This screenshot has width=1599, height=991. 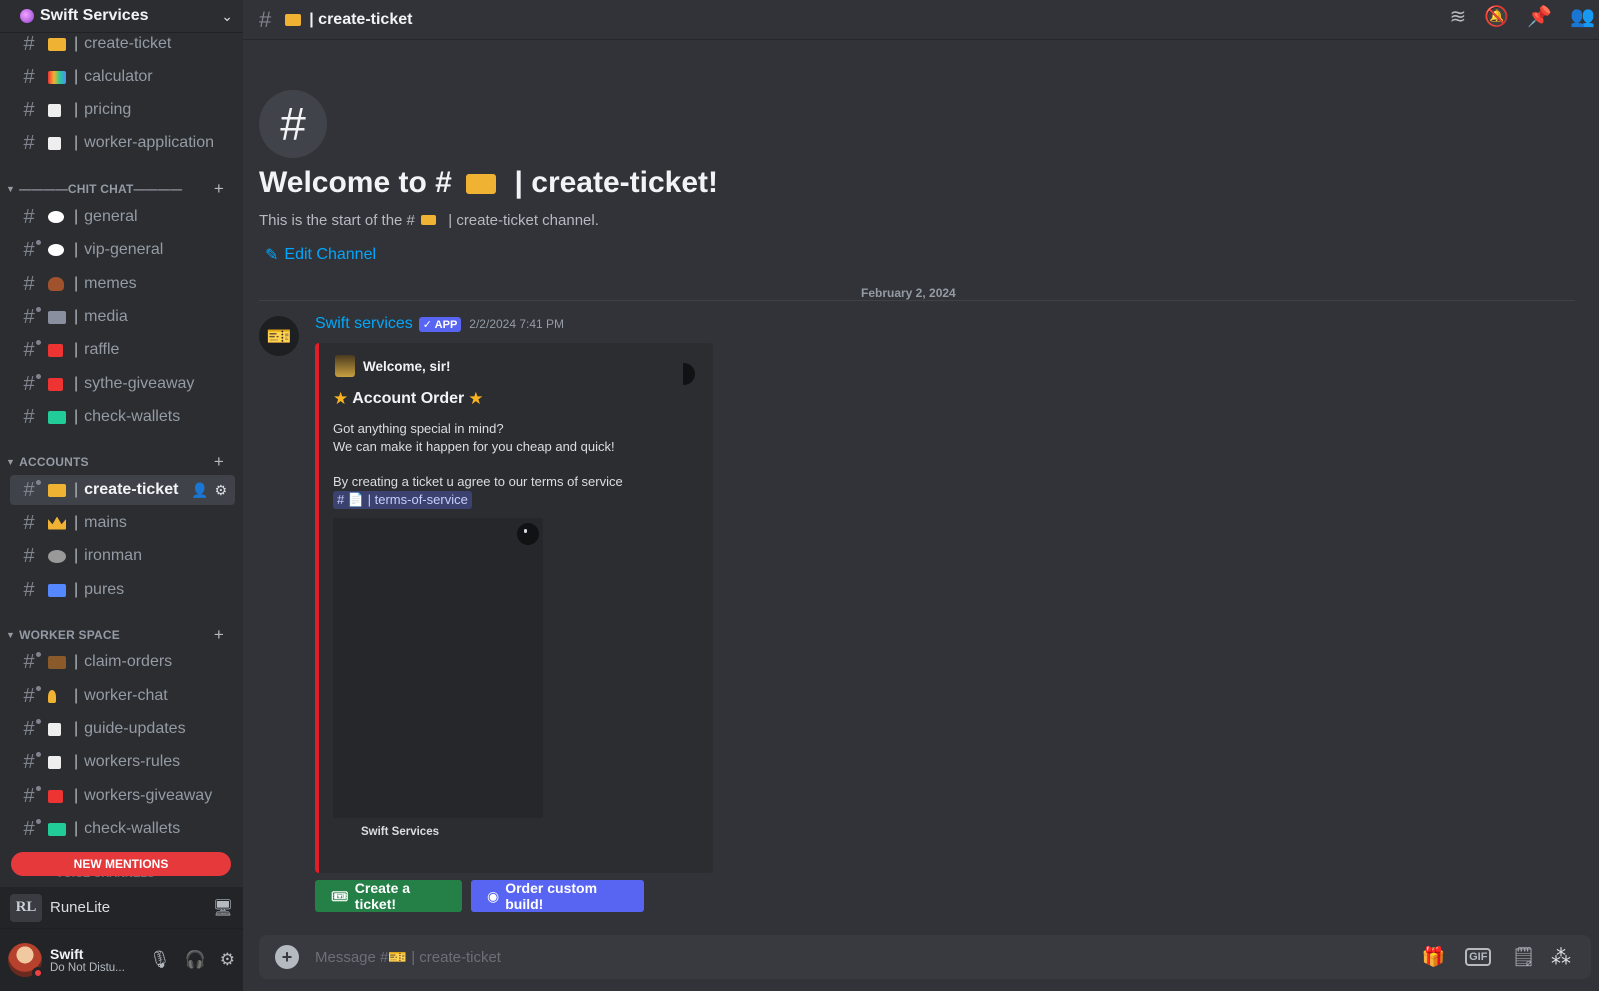 I want to click on channel-label: create-ticket, so click(x=128, y=43).